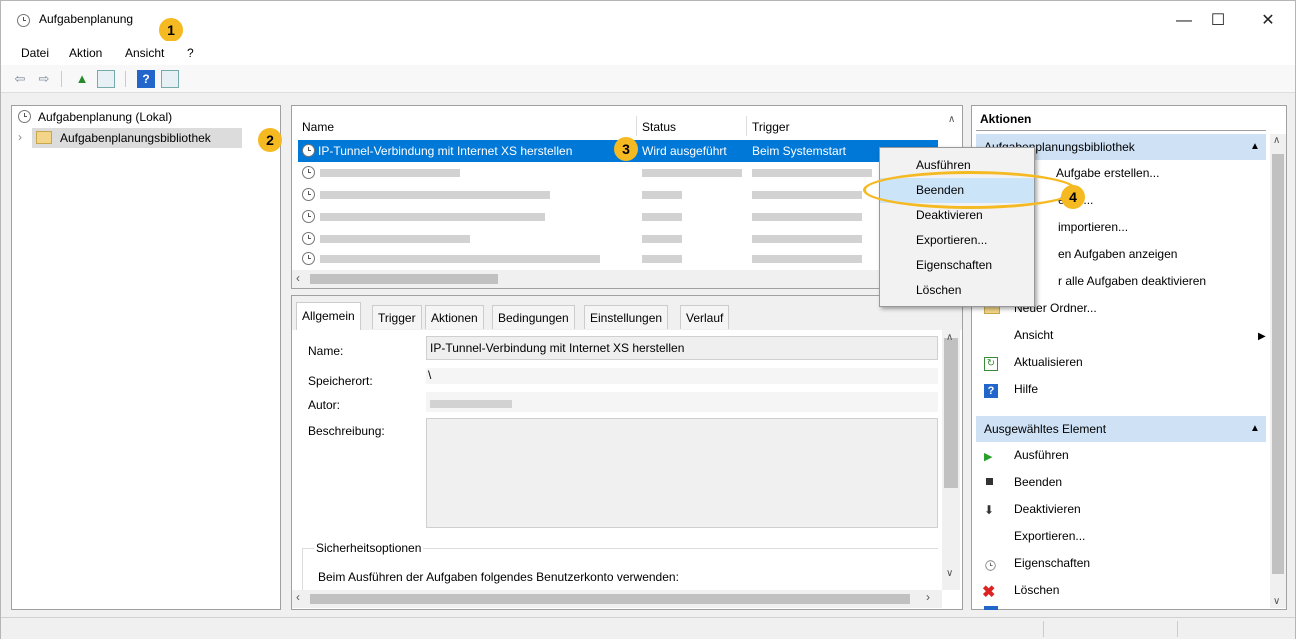  I want to click on refresh-icon: ↻, so click(991, 364).